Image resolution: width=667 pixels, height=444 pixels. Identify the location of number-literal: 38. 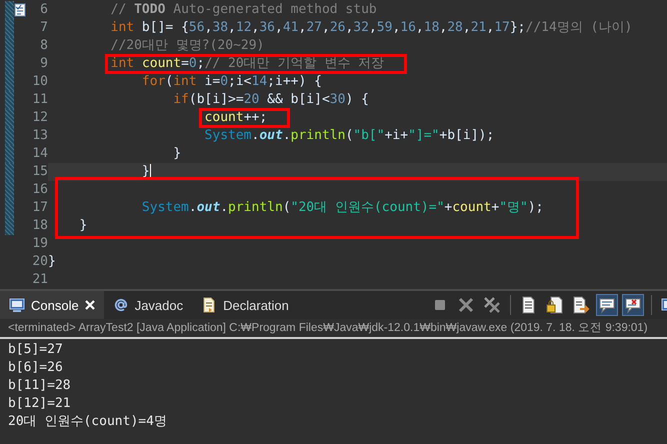
(220, 28).